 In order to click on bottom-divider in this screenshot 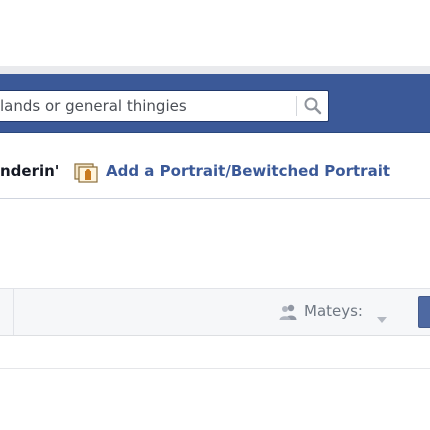, I will do `click(215, 368)`.